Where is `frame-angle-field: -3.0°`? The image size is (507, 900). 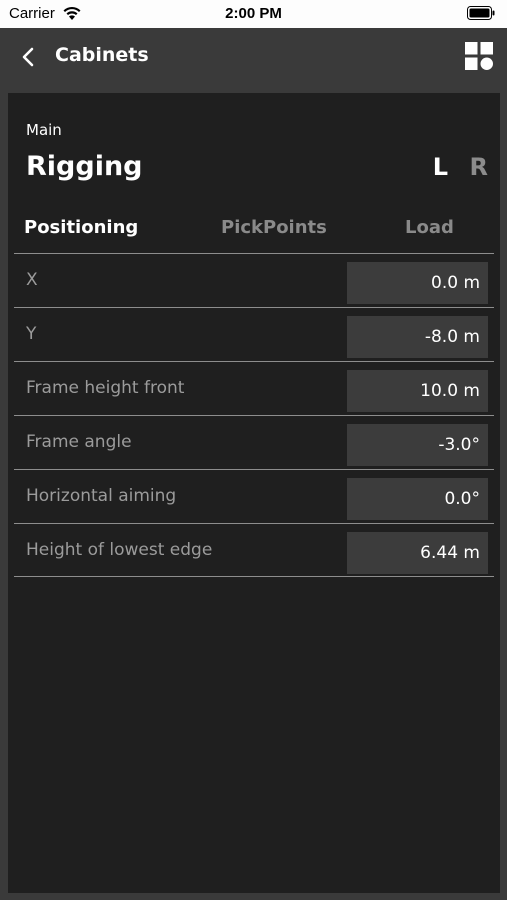 frame-angle-field: -3.0° is located at coordinates (417, 445).